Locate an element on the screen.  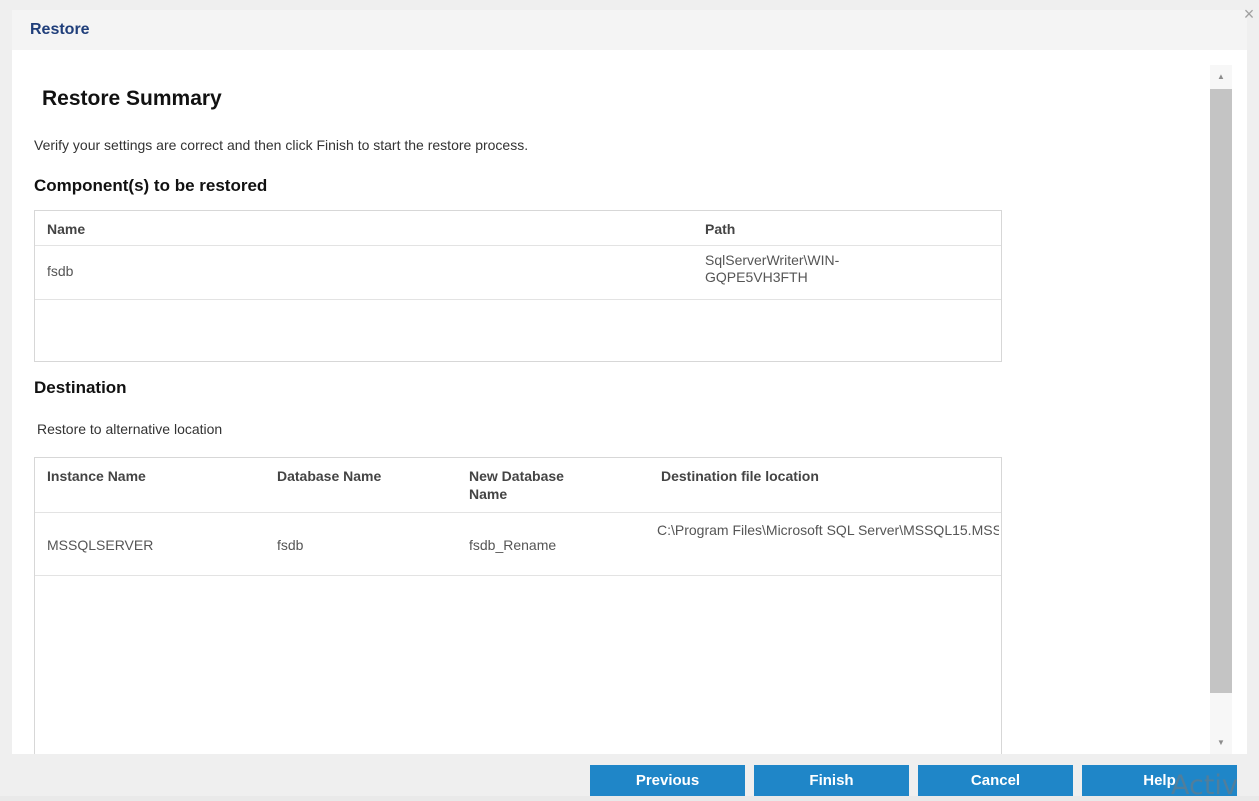
summary-title: Restore Summary is located at coordinates (132, 98).